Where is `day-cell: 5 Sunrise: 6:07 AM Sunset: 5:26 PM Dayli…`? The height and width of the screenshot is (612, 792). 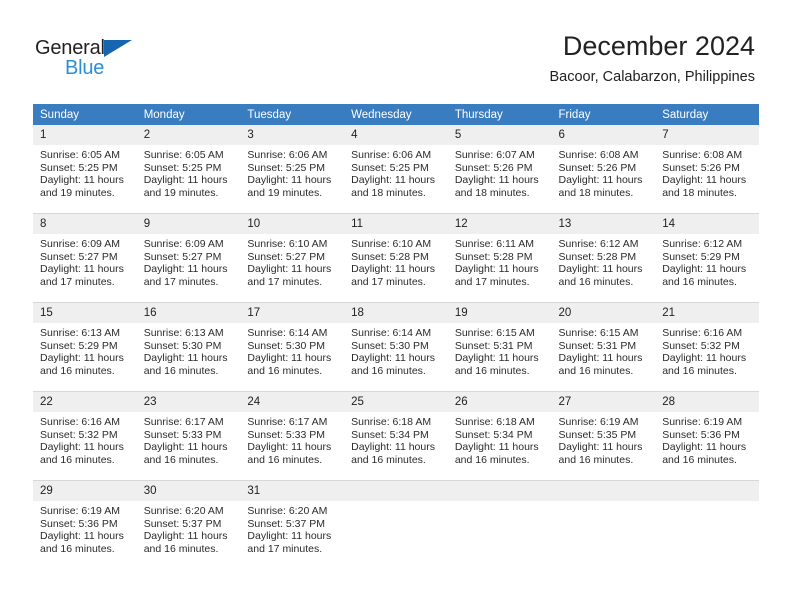
day-cell: 5 Sunrise: 6:07 AM Sunset: 5:26 PM Dayli… is located at coordinates (499, 169).